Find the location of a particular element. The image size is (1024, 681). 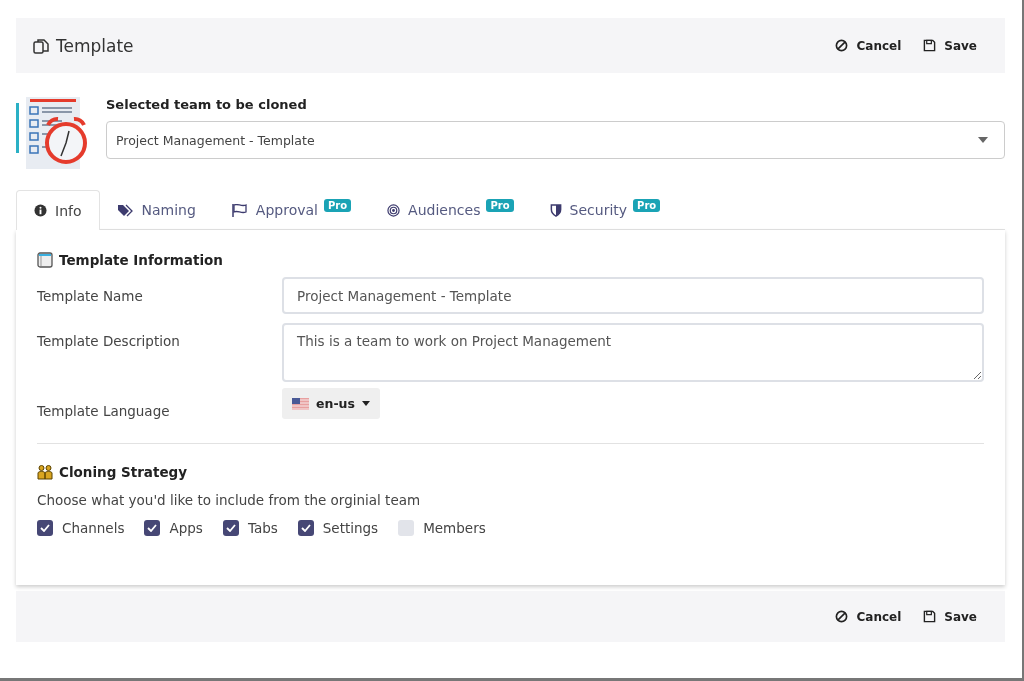

tab: Approval Pro is located at coordinates (291, 209).